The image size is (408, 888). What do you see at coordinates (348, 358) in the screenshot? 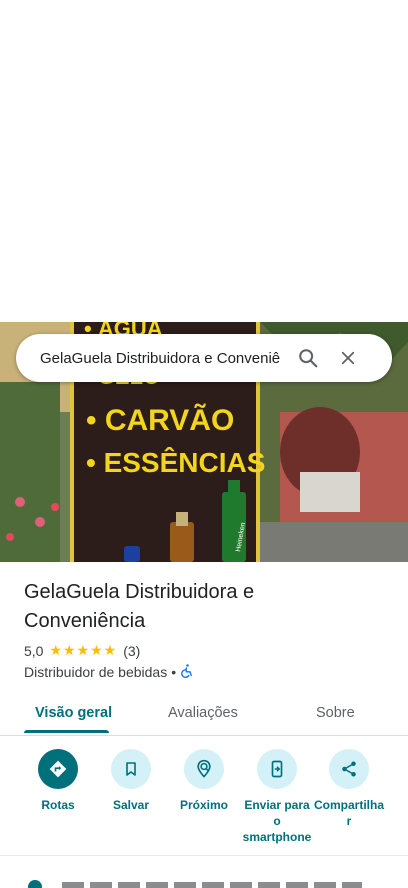
I see `close-icon` at bounding box center [348, 358].